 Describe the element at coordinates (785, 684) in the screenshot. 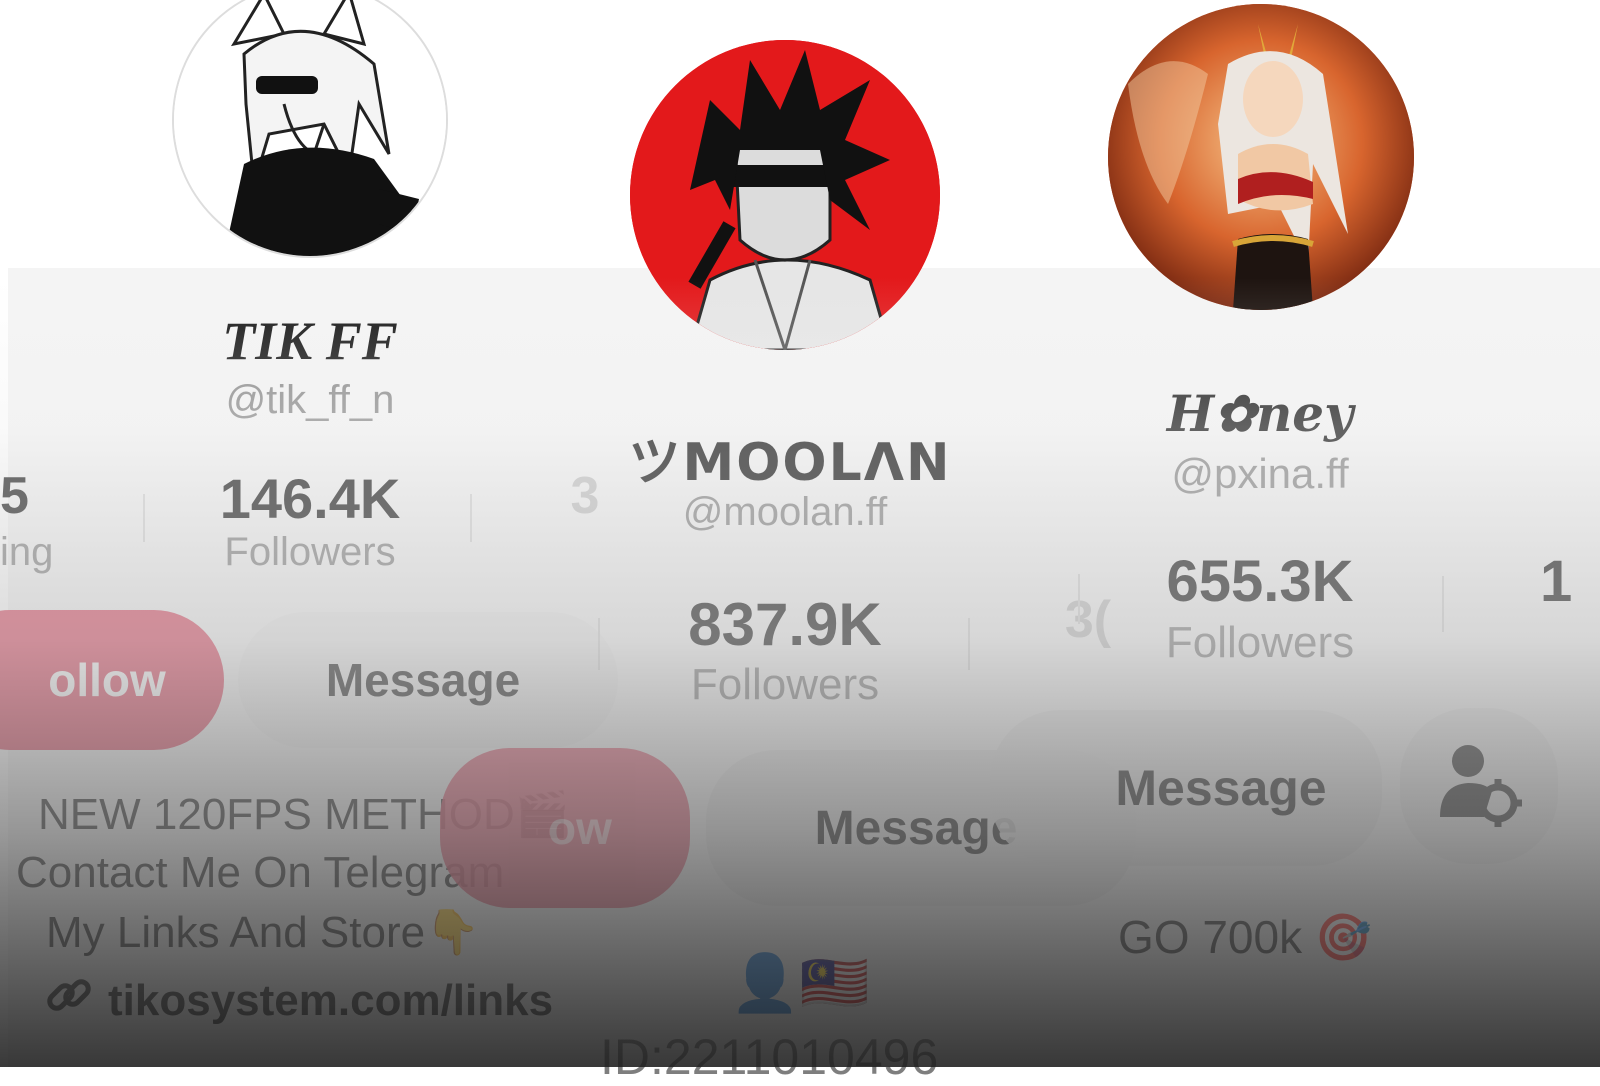

I see `followers-label-moolan: Followers` at that location.